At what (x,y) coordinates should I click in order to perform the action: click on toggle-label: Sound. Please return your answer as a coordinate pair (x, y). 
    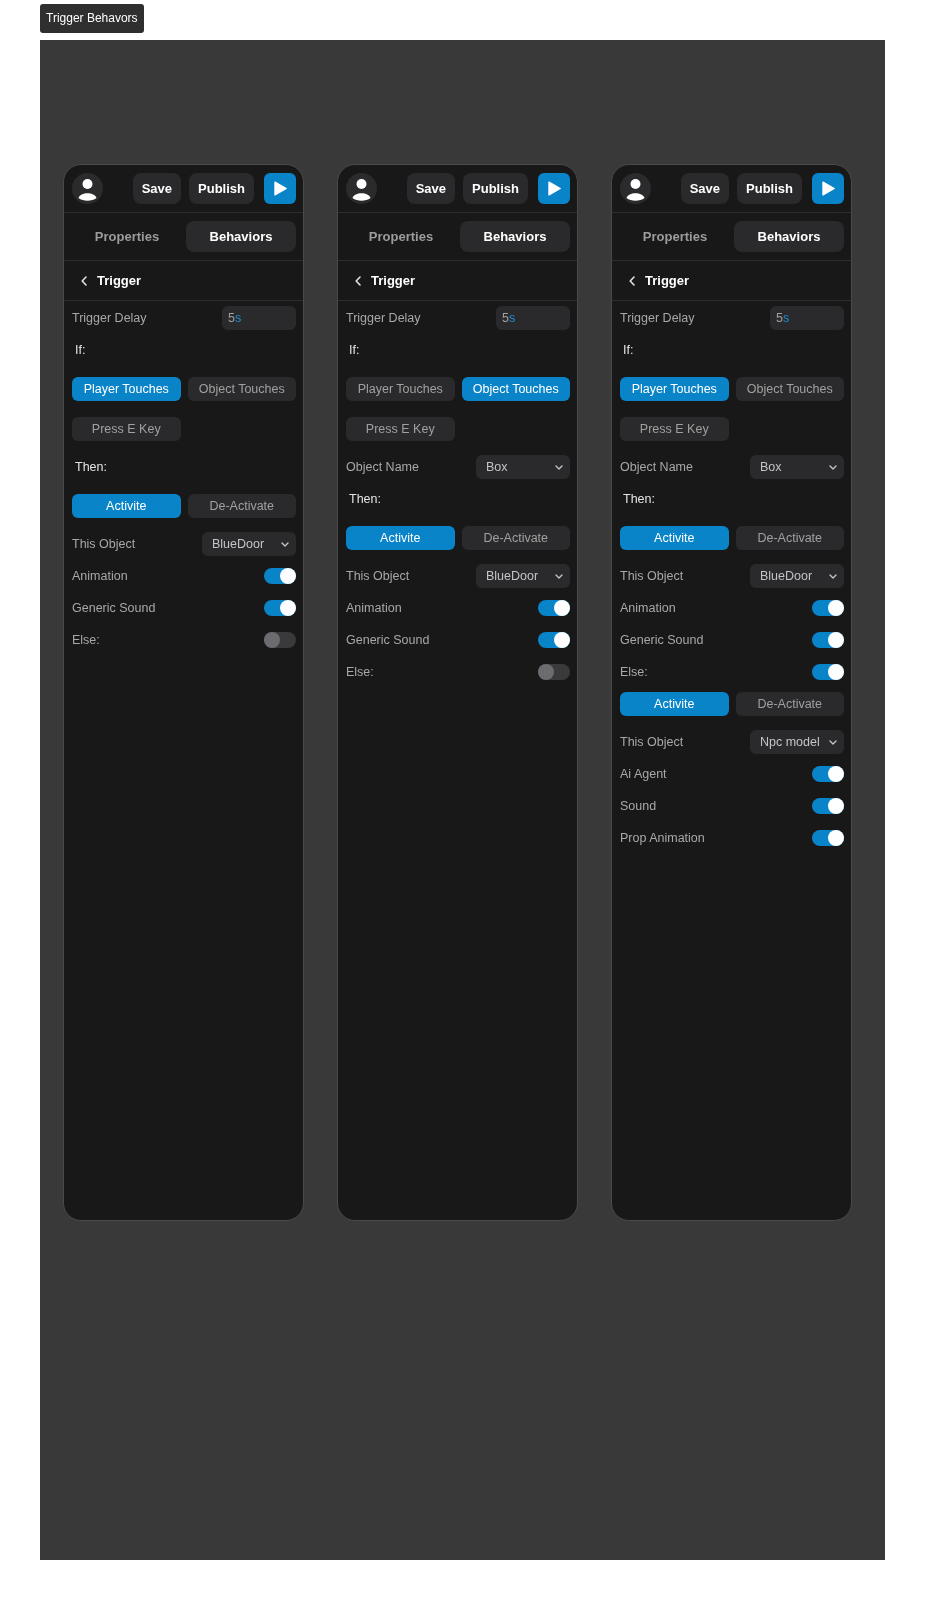
    Looking at the image, I should click on (638, 806).